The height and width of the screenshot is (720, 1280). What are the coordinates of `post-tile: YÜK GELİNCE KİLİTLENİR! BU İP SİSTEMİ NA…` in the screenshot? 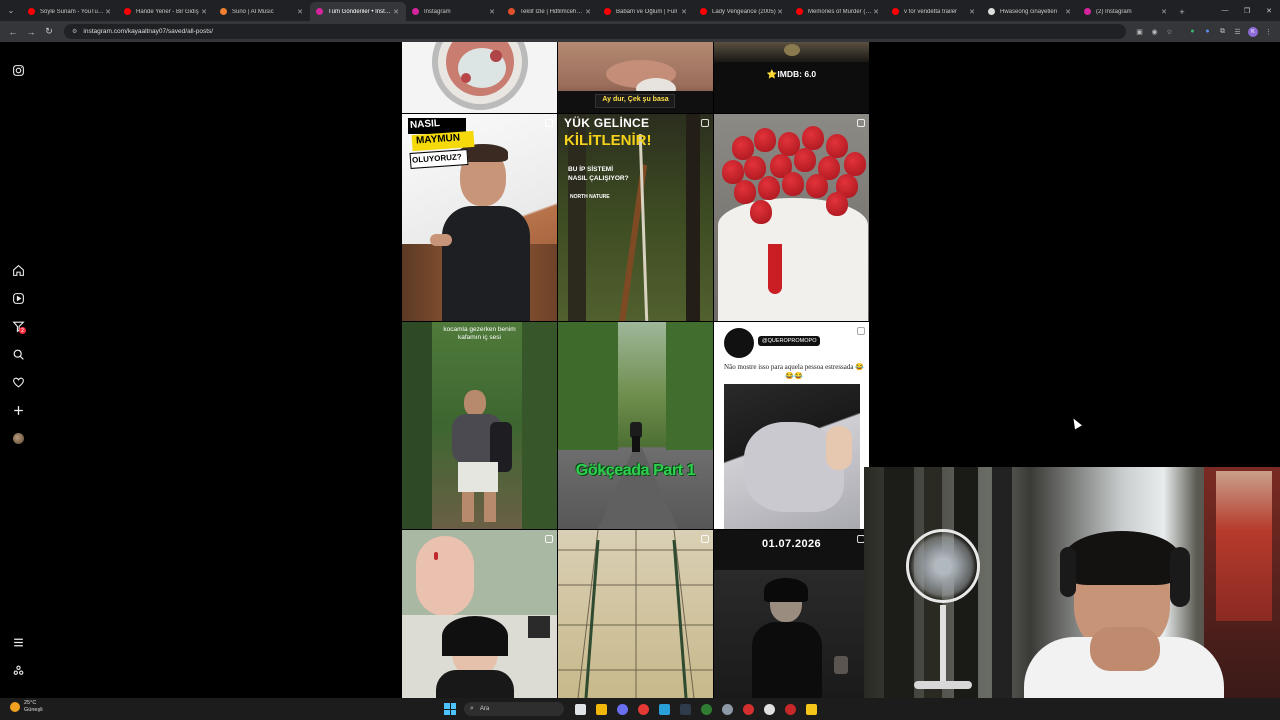 It's located at (635, 217).